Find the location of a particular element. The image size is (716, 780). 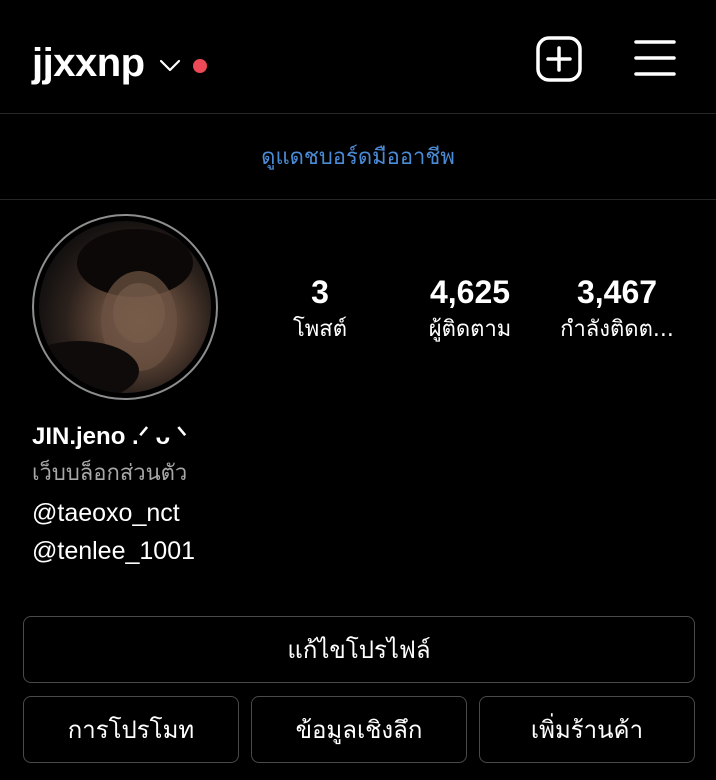

username: jjxxnp is located at coordinates (88, 62).